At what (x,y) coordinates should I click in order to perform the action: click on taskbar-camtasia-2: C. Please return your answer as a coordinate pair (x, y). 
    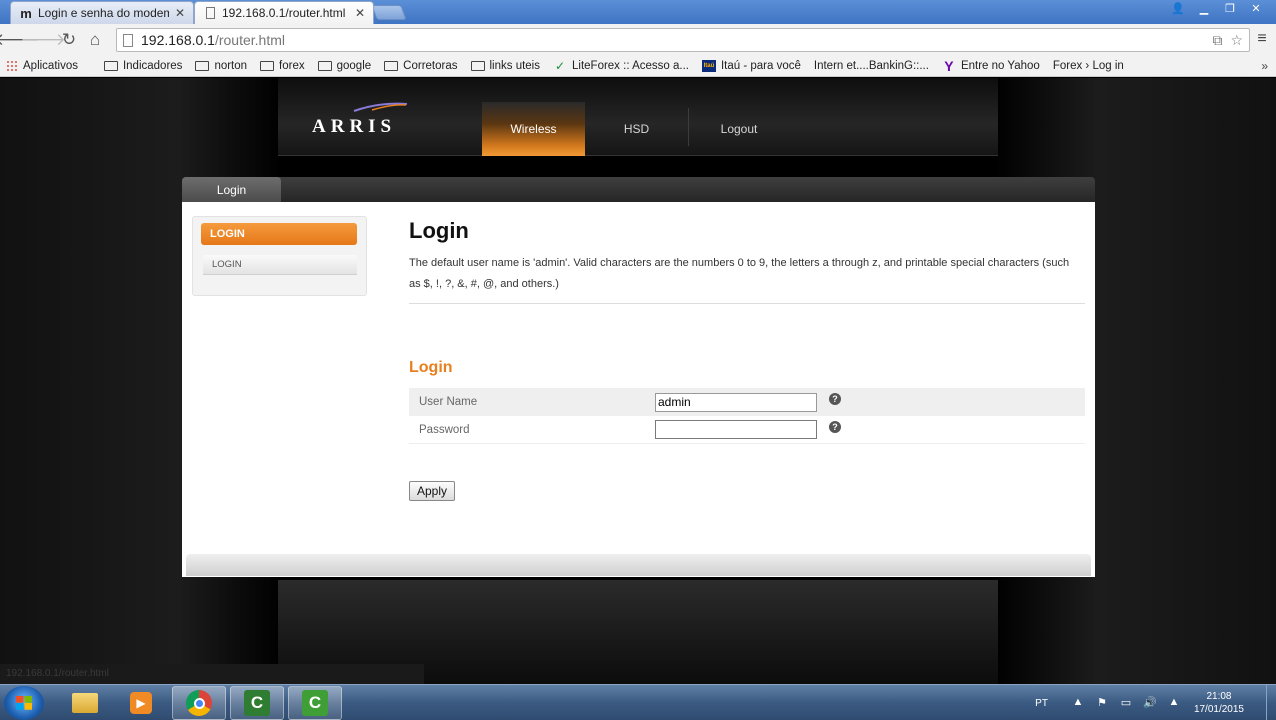
    Looking at the image, I should click on (315, 703).